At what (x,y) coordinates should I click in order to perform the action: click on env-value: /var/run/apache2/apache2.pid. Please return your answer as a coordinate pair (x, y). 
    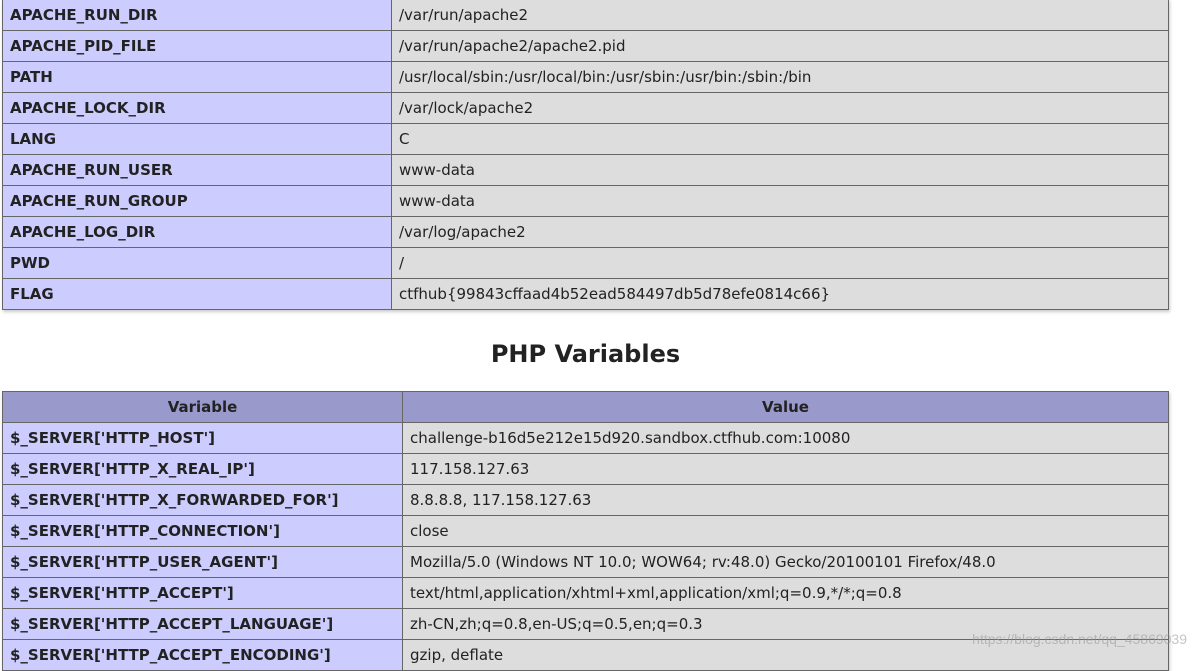
    Looking at the image, I should click on (780, 46).